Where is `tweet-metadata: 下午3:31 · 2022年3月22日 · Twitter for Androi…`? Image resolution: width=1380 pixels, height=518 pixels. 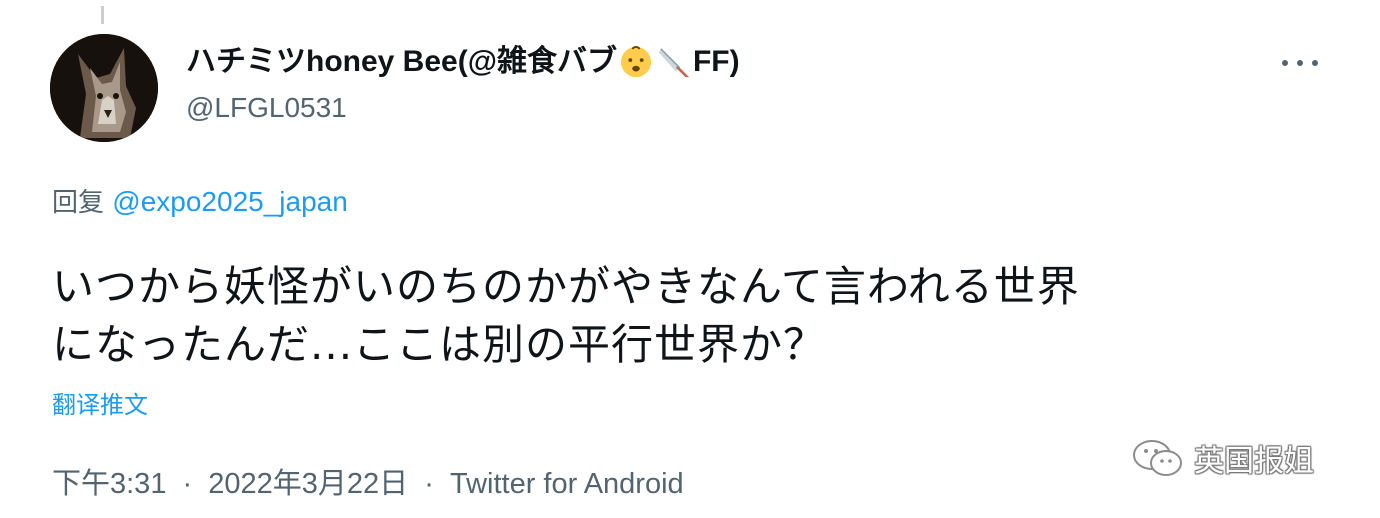
tweet-metadata: 下午3:31 · 2022年3月22日 · Twitter for Androi… is located at coordinates (368, 484).